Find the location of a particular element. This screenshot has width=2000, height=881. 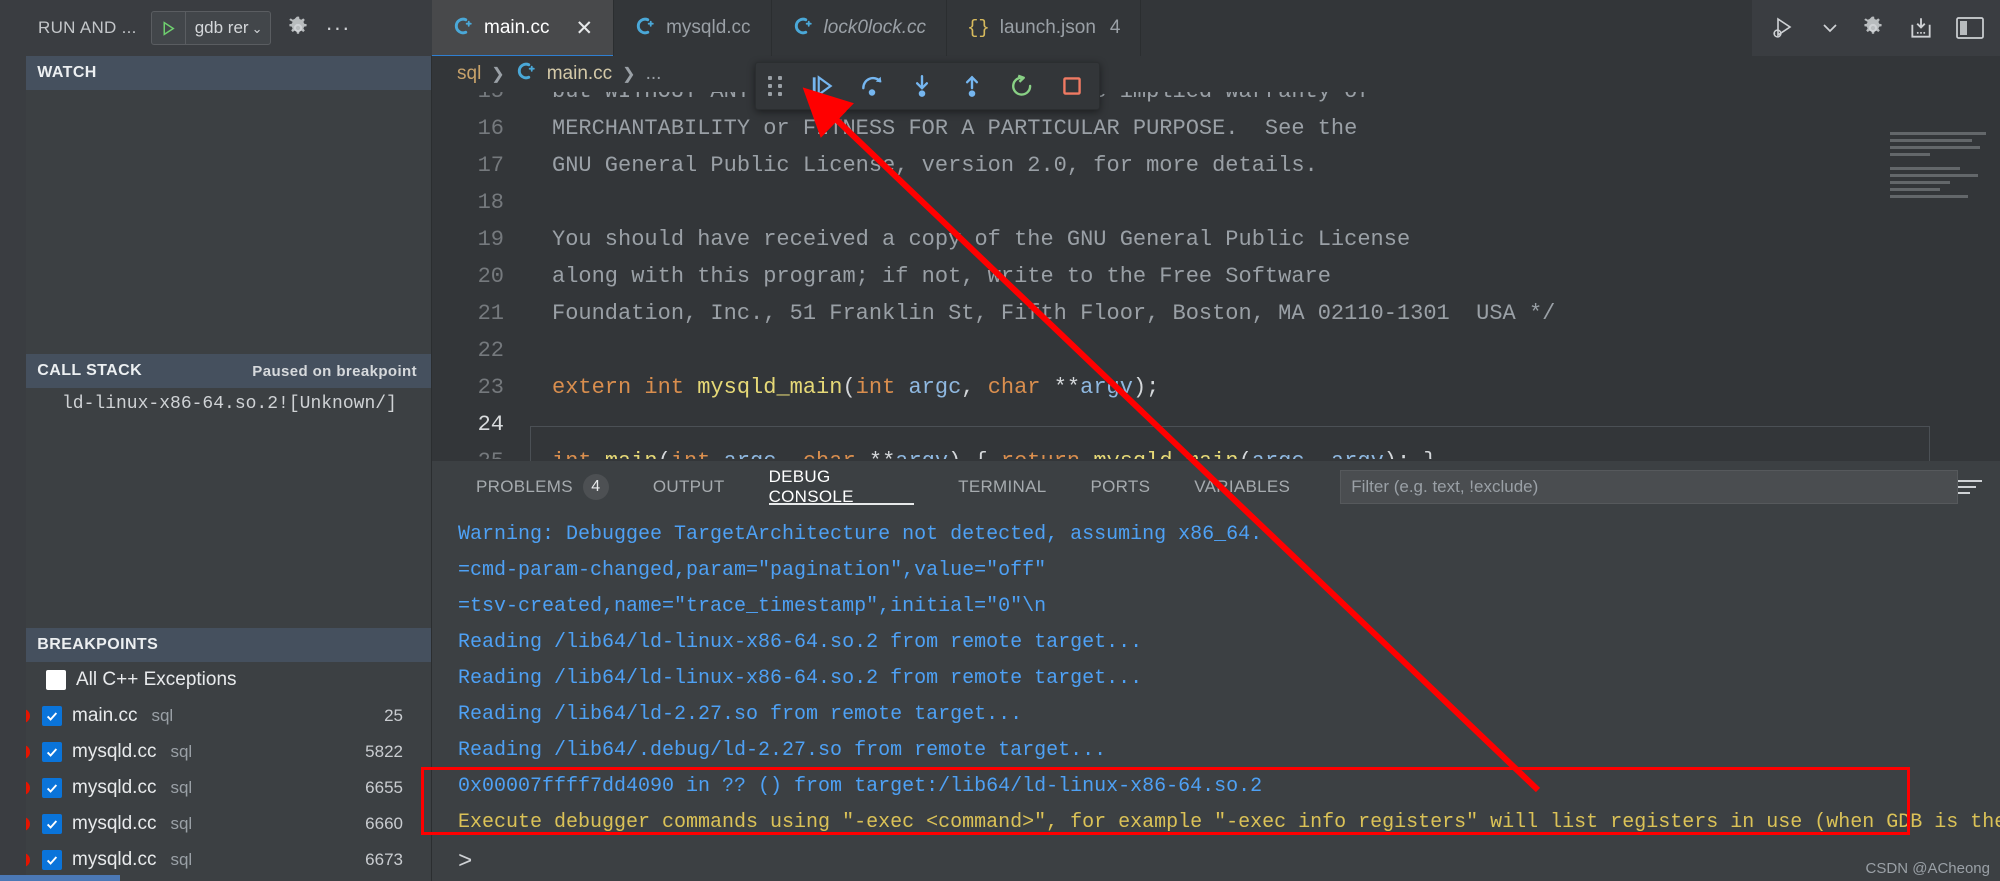

step-out-button is located at coordinates (972, 86).